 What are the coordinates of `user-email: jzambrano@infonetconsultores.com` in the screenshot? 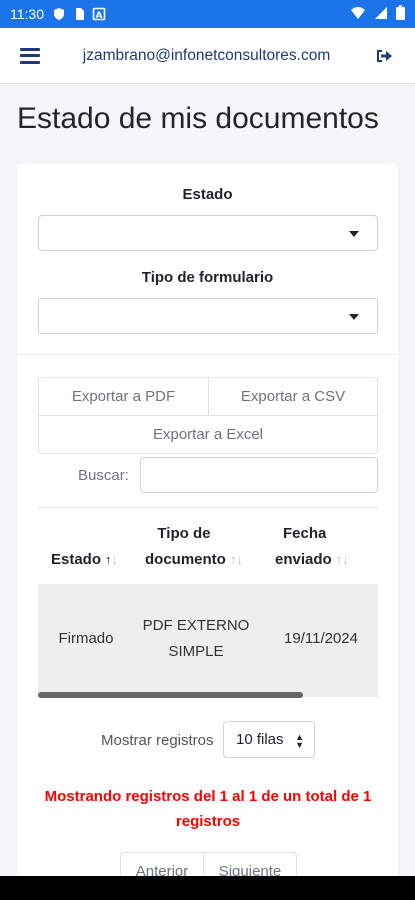 It's located at (206, 55).